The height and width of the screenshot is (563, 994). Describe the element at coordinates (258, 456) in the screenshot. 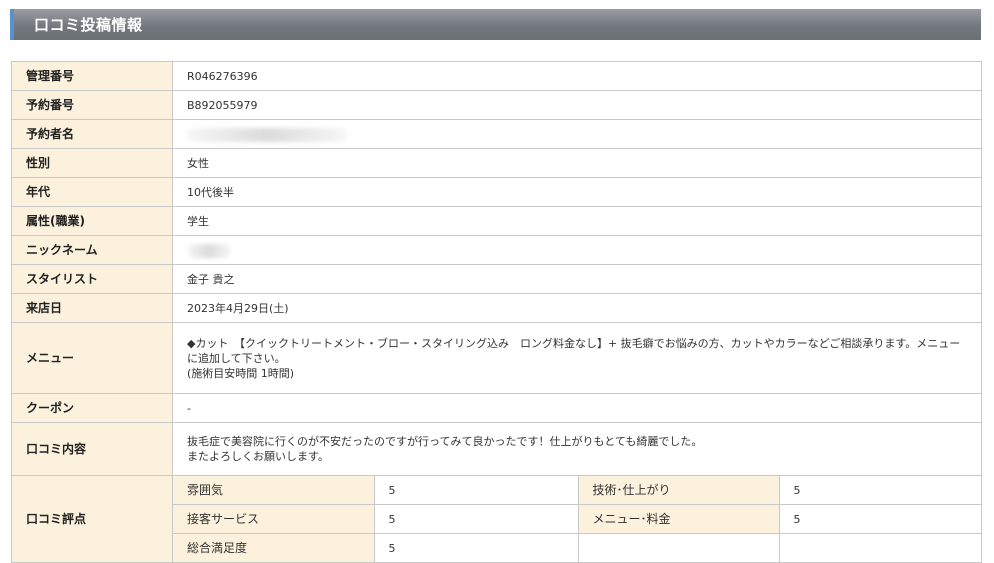

I see `review-text-line: またよろしくお願いします。` at that location.